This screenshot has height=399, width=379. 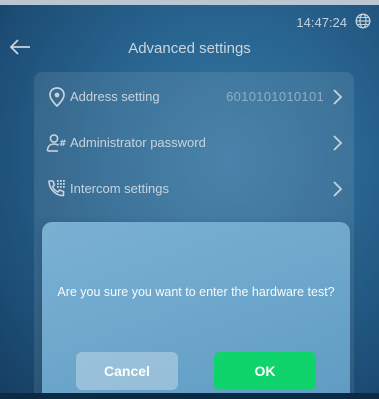 I want to click on cancel-button: Cancel, so click(x=127, y=371).